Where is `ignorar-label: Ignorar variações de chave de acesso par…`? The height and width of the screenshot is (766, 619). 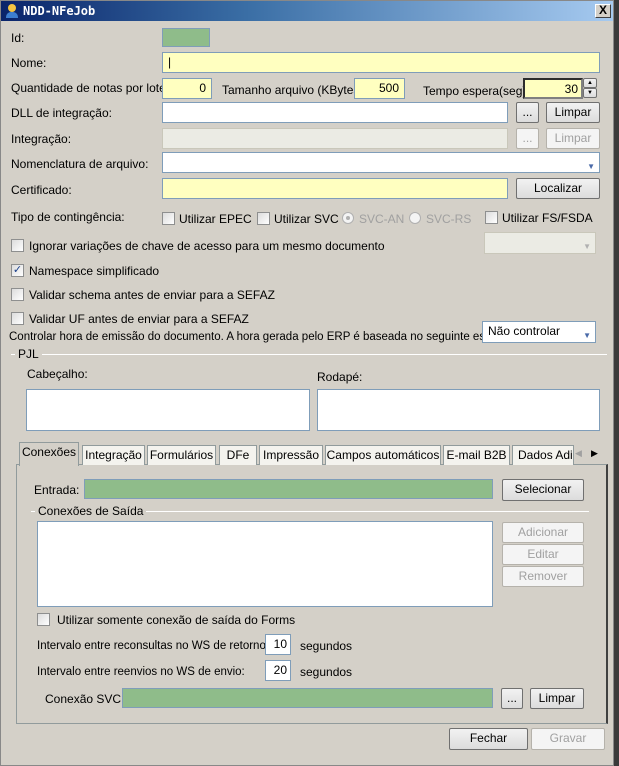
ignorar-label: Ignorar variações de chave de acesso par… is located at coordinates (207, 246).